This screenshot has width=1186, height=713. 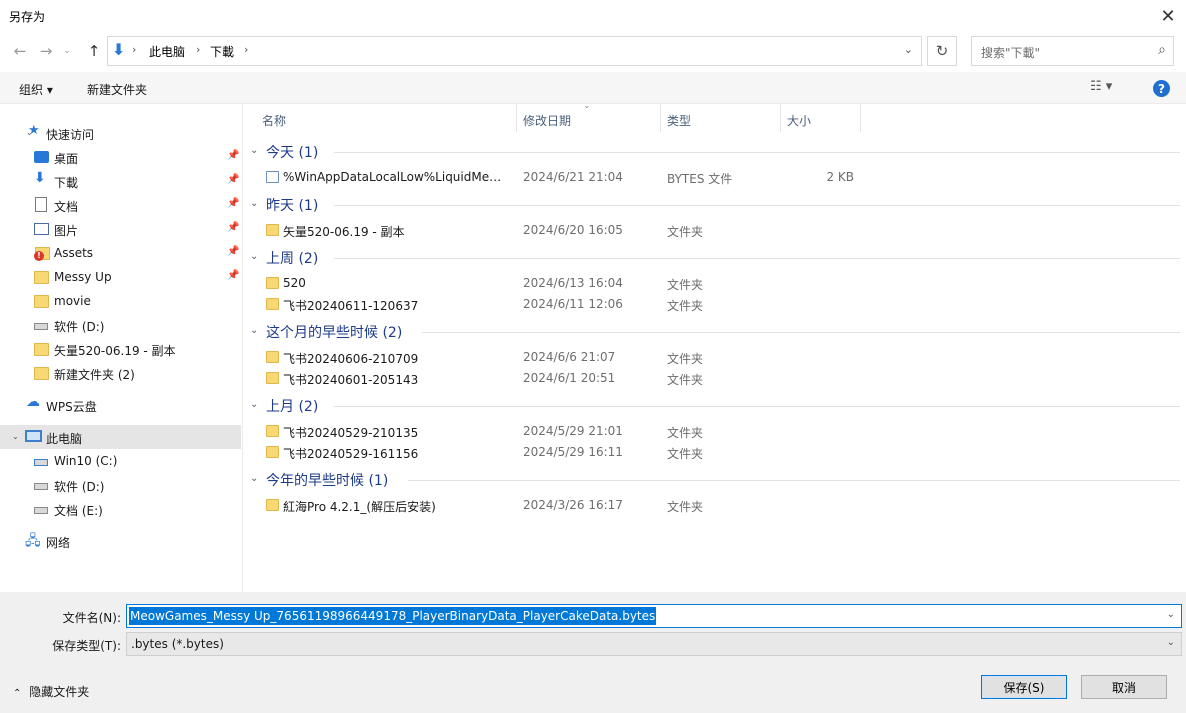 I want to click on sidebar-item-drive-c: Win10 (C:), so click(x=120, y=461).